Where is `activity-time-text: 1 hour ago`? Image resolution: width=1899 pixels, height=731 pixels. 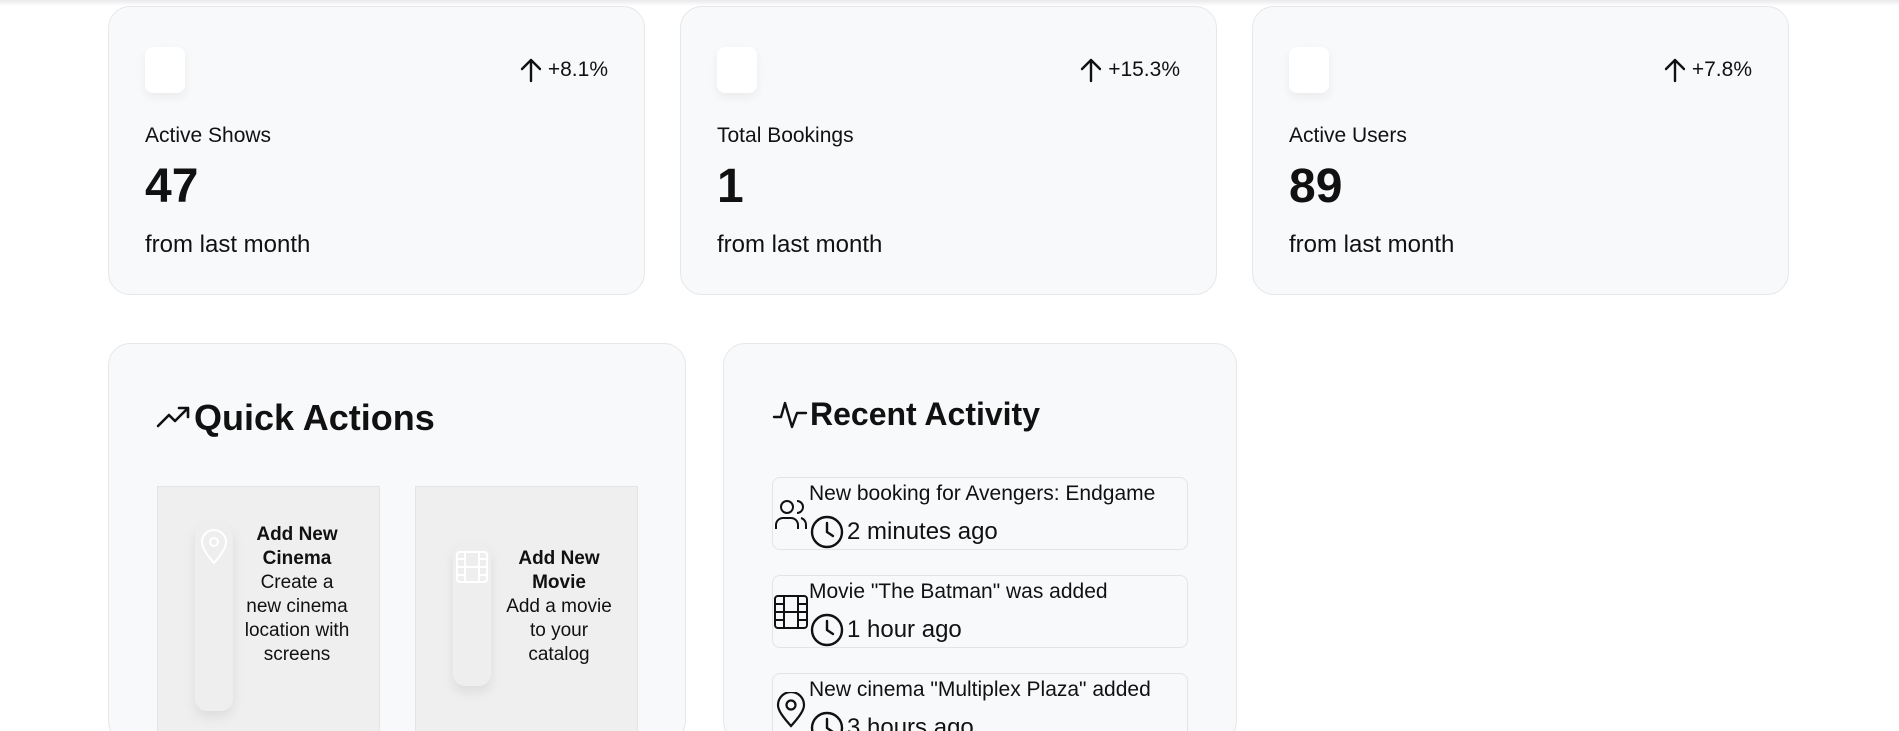 activity-time-text: 1 hour ago is located at coordinates (904, 629).